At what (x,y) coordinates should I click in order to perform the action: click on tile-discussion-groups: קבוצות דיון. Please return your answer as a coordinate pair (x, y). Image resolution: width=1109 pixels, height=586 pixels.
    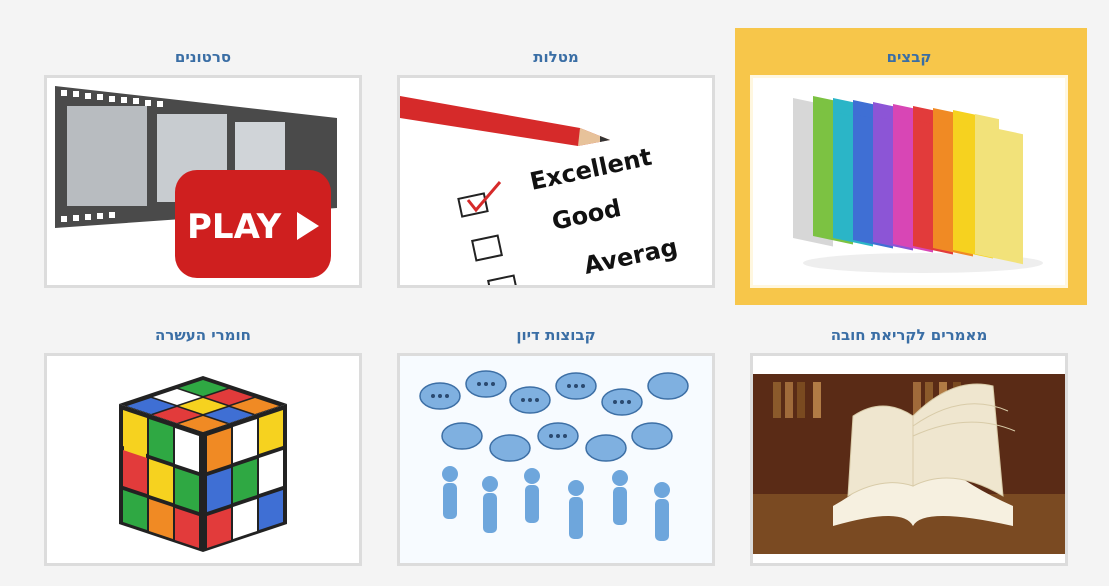
    Looking at the image, I should click on (556, 444).